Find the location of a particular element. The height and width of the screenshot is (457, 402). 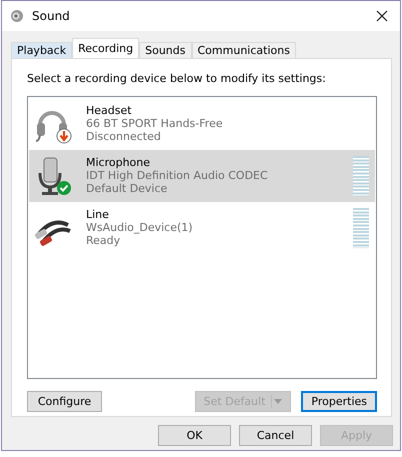

tab: Communications is located at coordinates (244, 50).